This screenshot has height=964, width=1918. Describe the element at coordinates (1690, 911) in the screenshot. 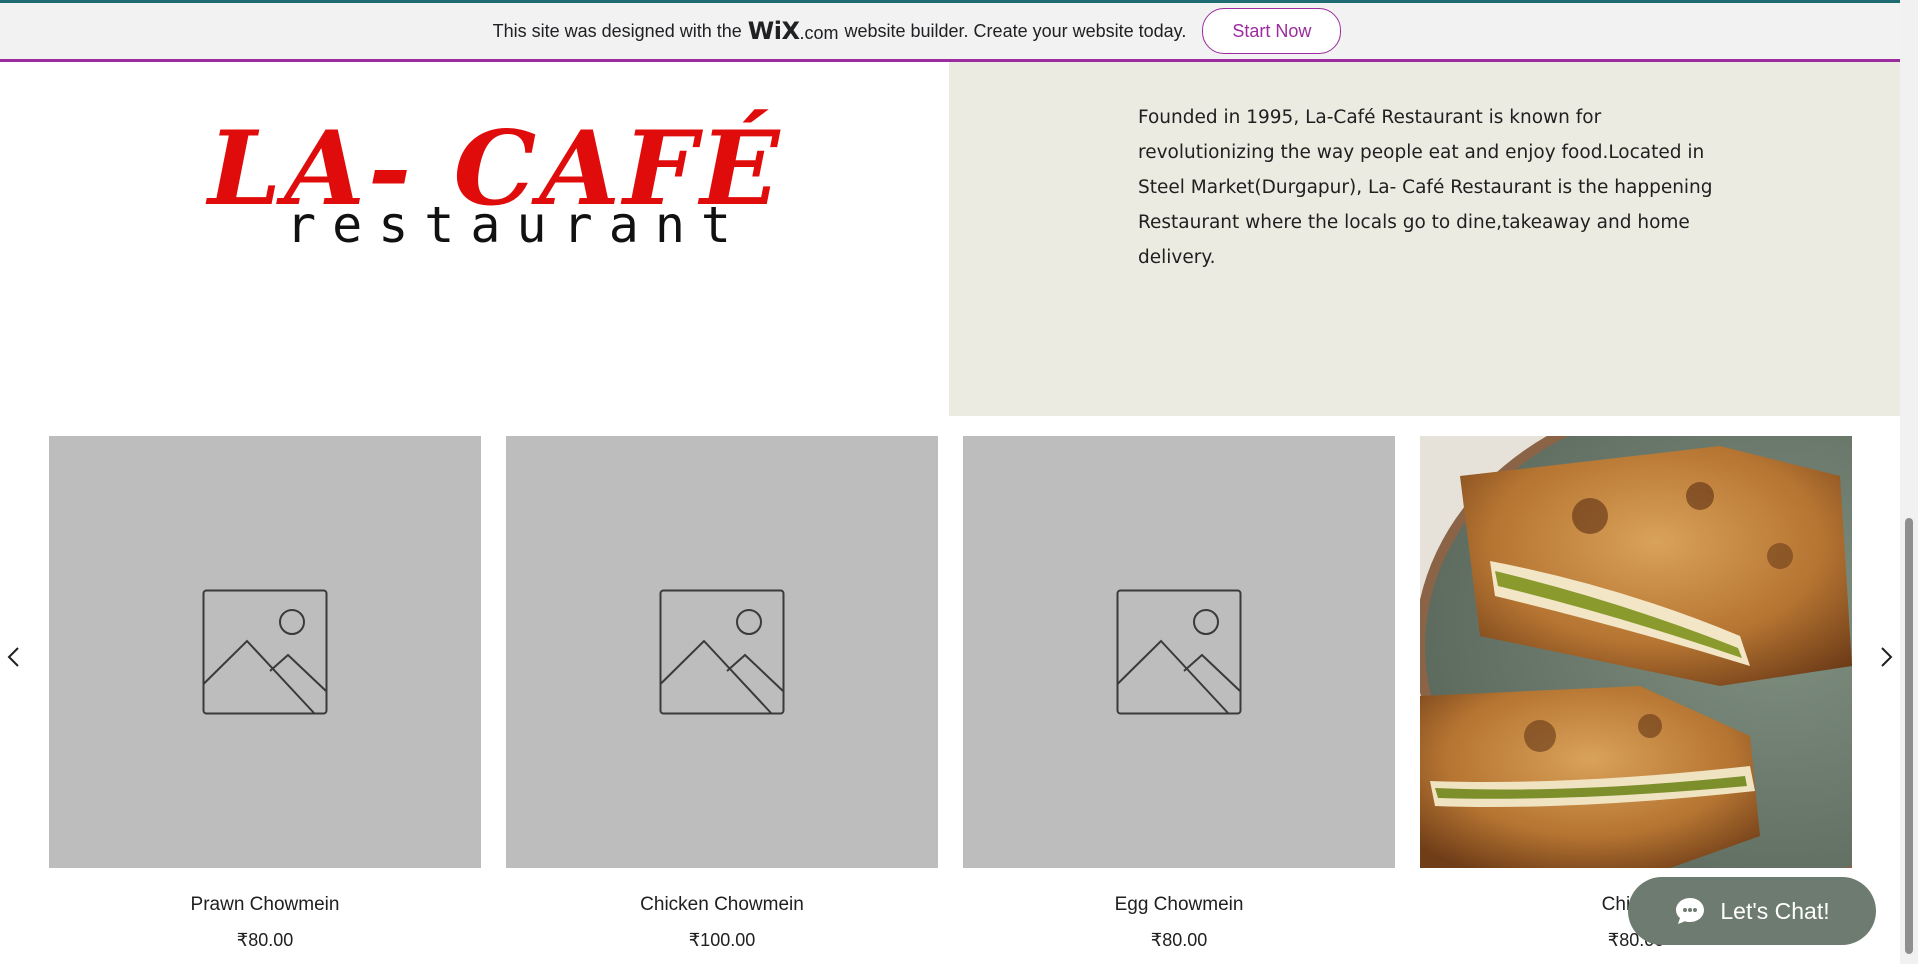

I see `chat-bubble-icon` at that location.